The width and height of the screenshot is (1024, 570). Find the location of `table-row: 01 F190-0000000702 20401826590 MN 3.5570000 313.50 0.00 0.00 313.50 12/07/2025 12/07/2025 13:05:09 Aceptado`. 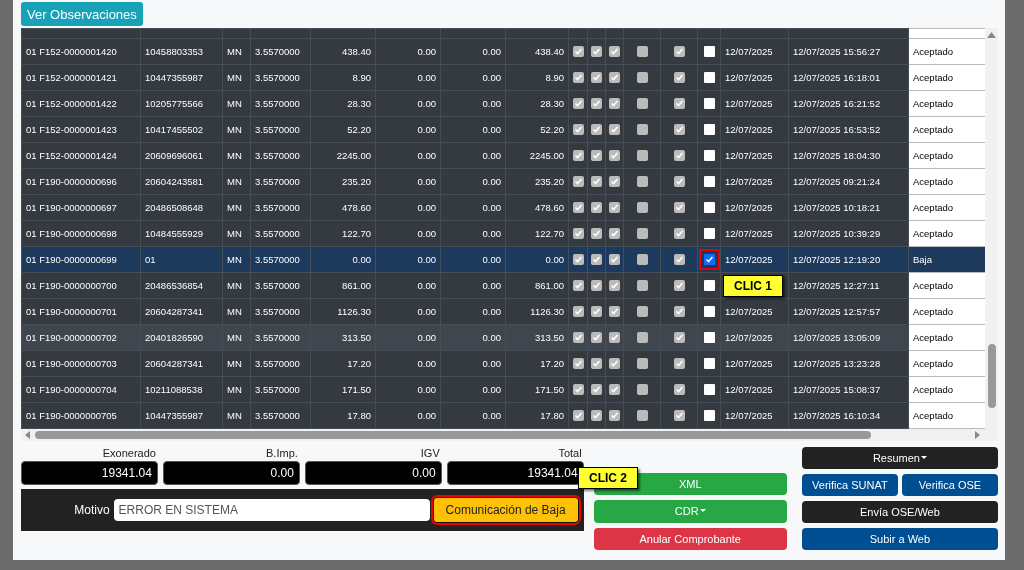

table-row: 01 F190-0000000702 20401826590 MN 3.5570000 313.50 0.00 0.00 313.50 12/07/2025 12/07/2025 13:05:09 Aceptado is located at coordinates (503, 337).